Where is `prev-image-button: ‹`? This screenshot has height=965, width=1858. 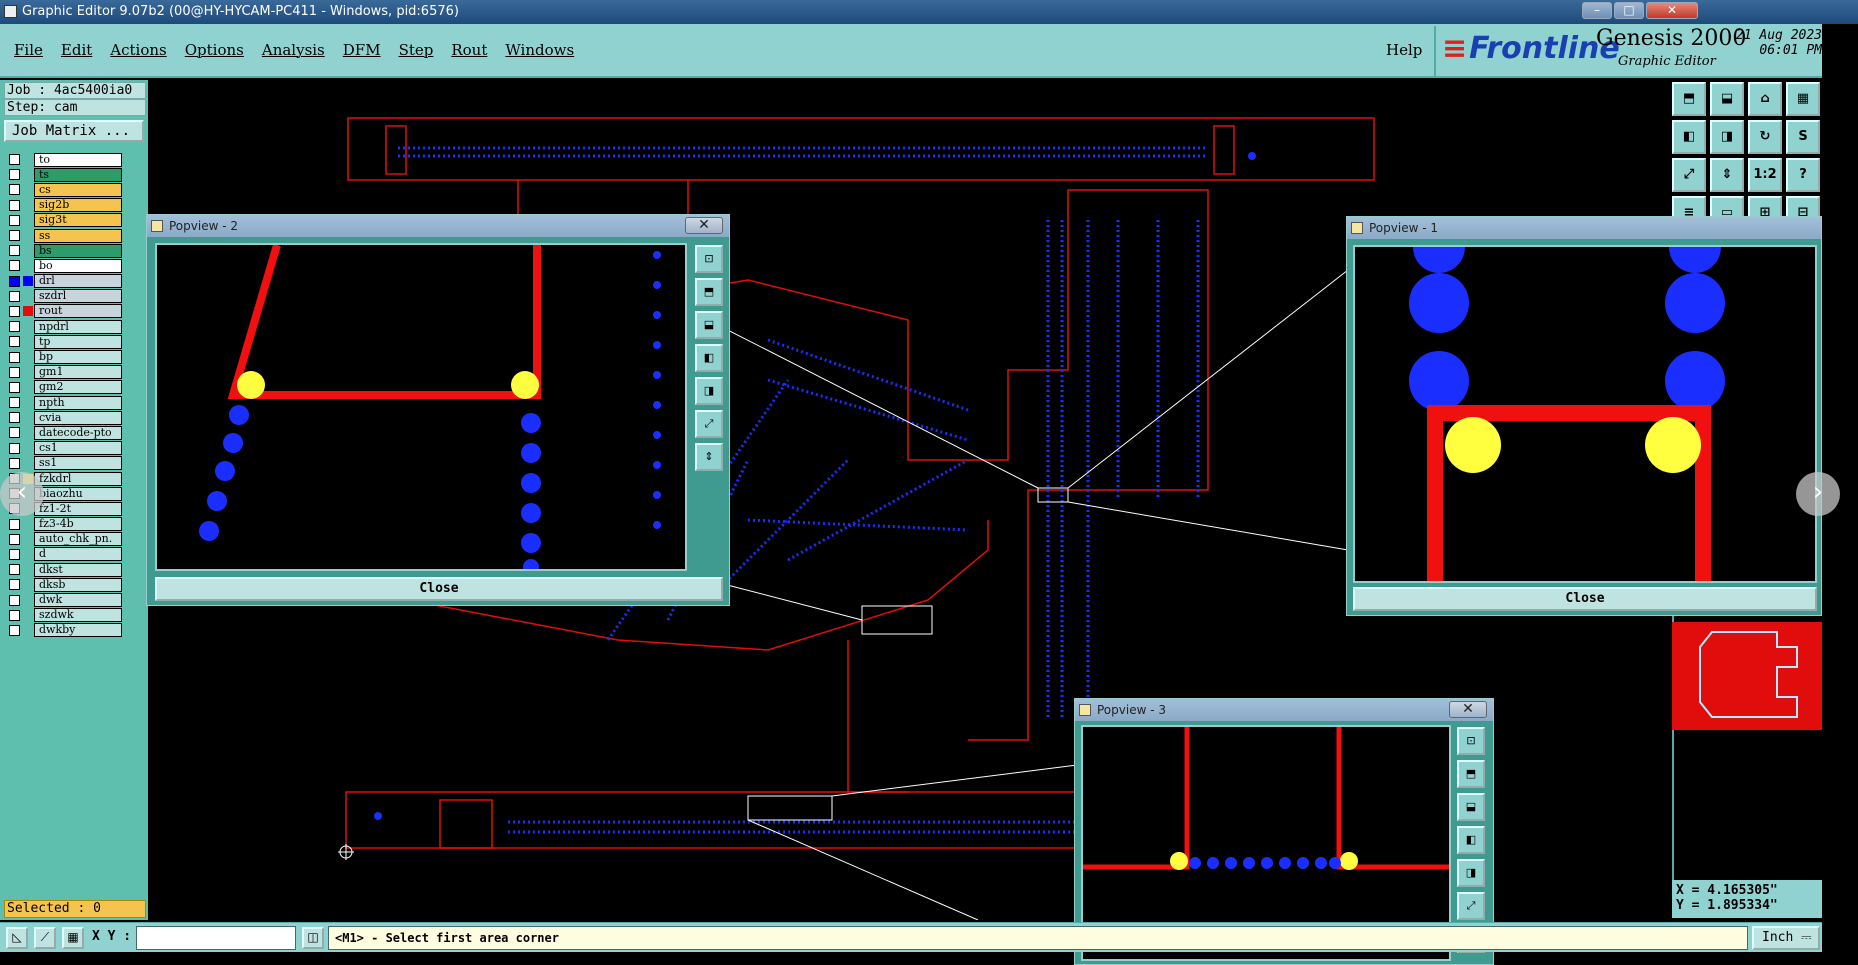 prev-image-button: ‹ is located at coordinates (22, 494).